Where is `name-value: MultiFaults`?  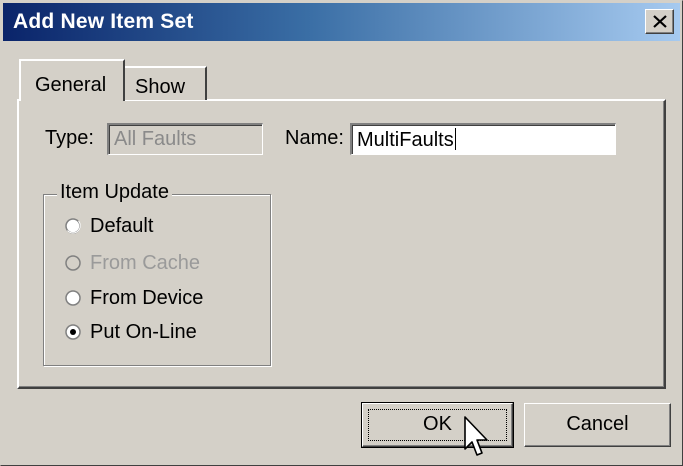
name-value: MultiFaults is located at coordinates (405, 140).